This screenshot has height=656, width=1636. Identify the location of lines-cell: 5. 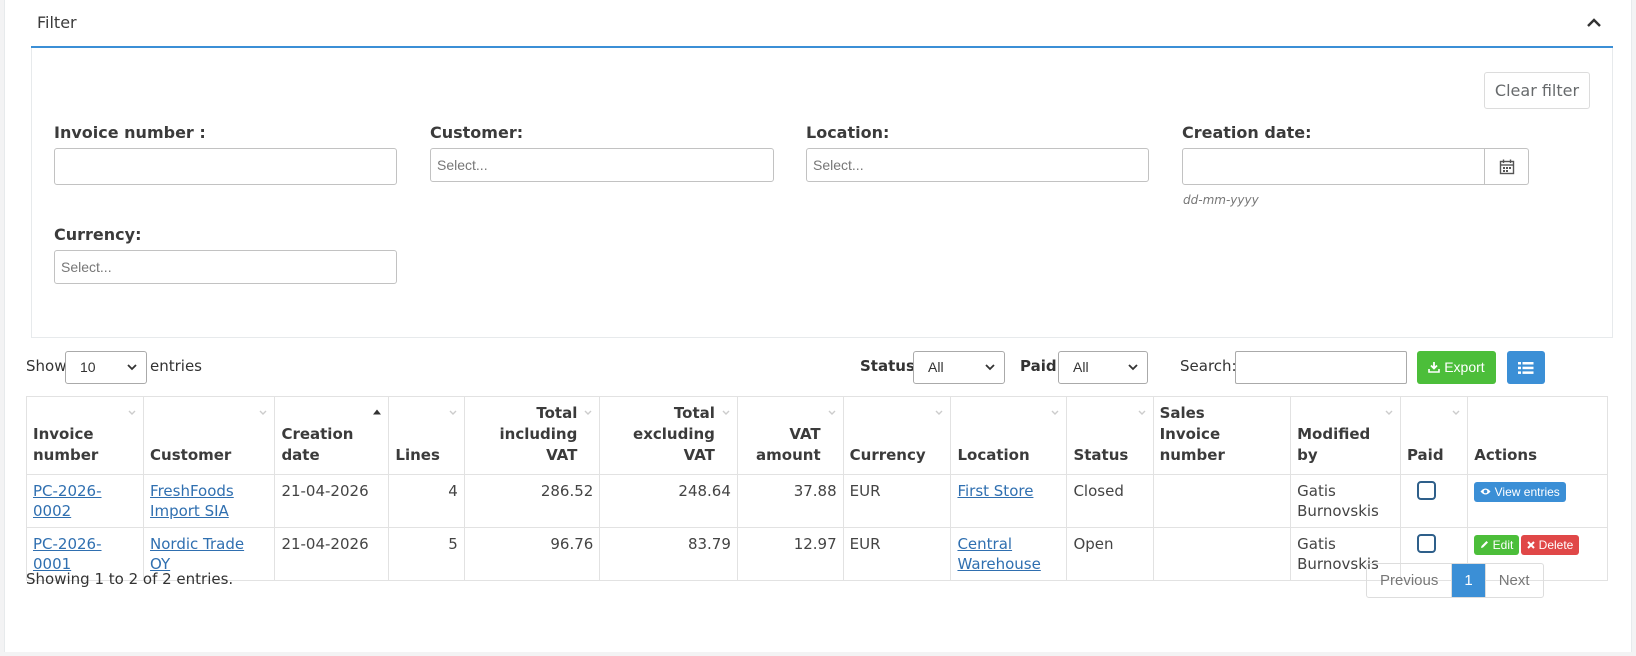
(426, 554).